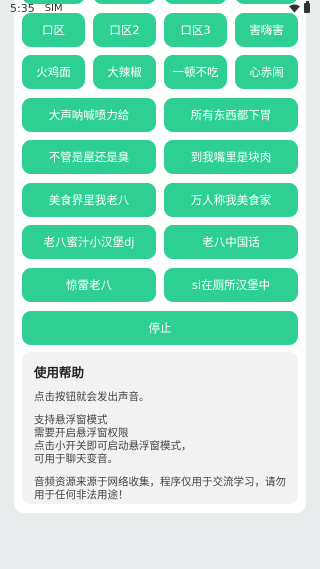 The height and width of the screenshot is (569, 320). I want to click on sim-icon: SIM, so click(53, 8).